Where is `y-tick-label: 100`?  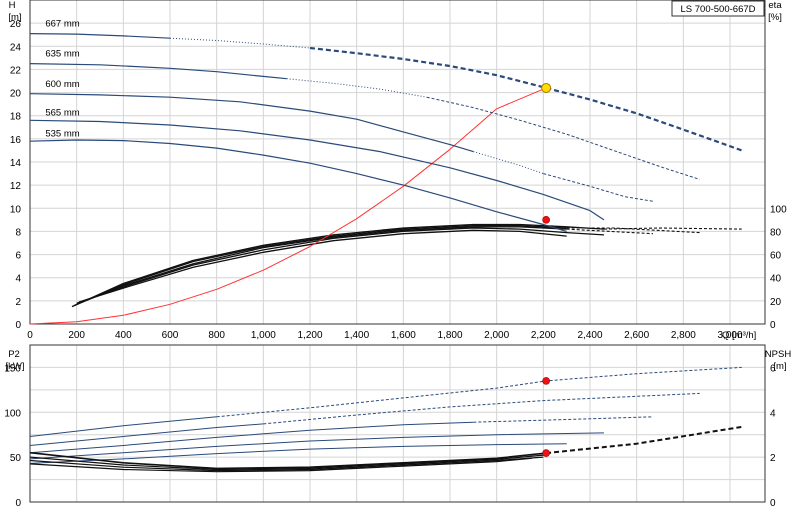
y-tick-label: 100 is located at coordinates (12, 413).